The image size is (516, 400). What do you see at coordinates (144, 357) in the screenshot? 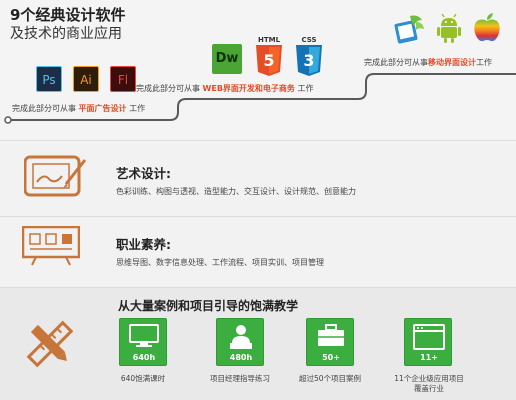
I see `stat-value: 640h` at bounding box center [144, 357].